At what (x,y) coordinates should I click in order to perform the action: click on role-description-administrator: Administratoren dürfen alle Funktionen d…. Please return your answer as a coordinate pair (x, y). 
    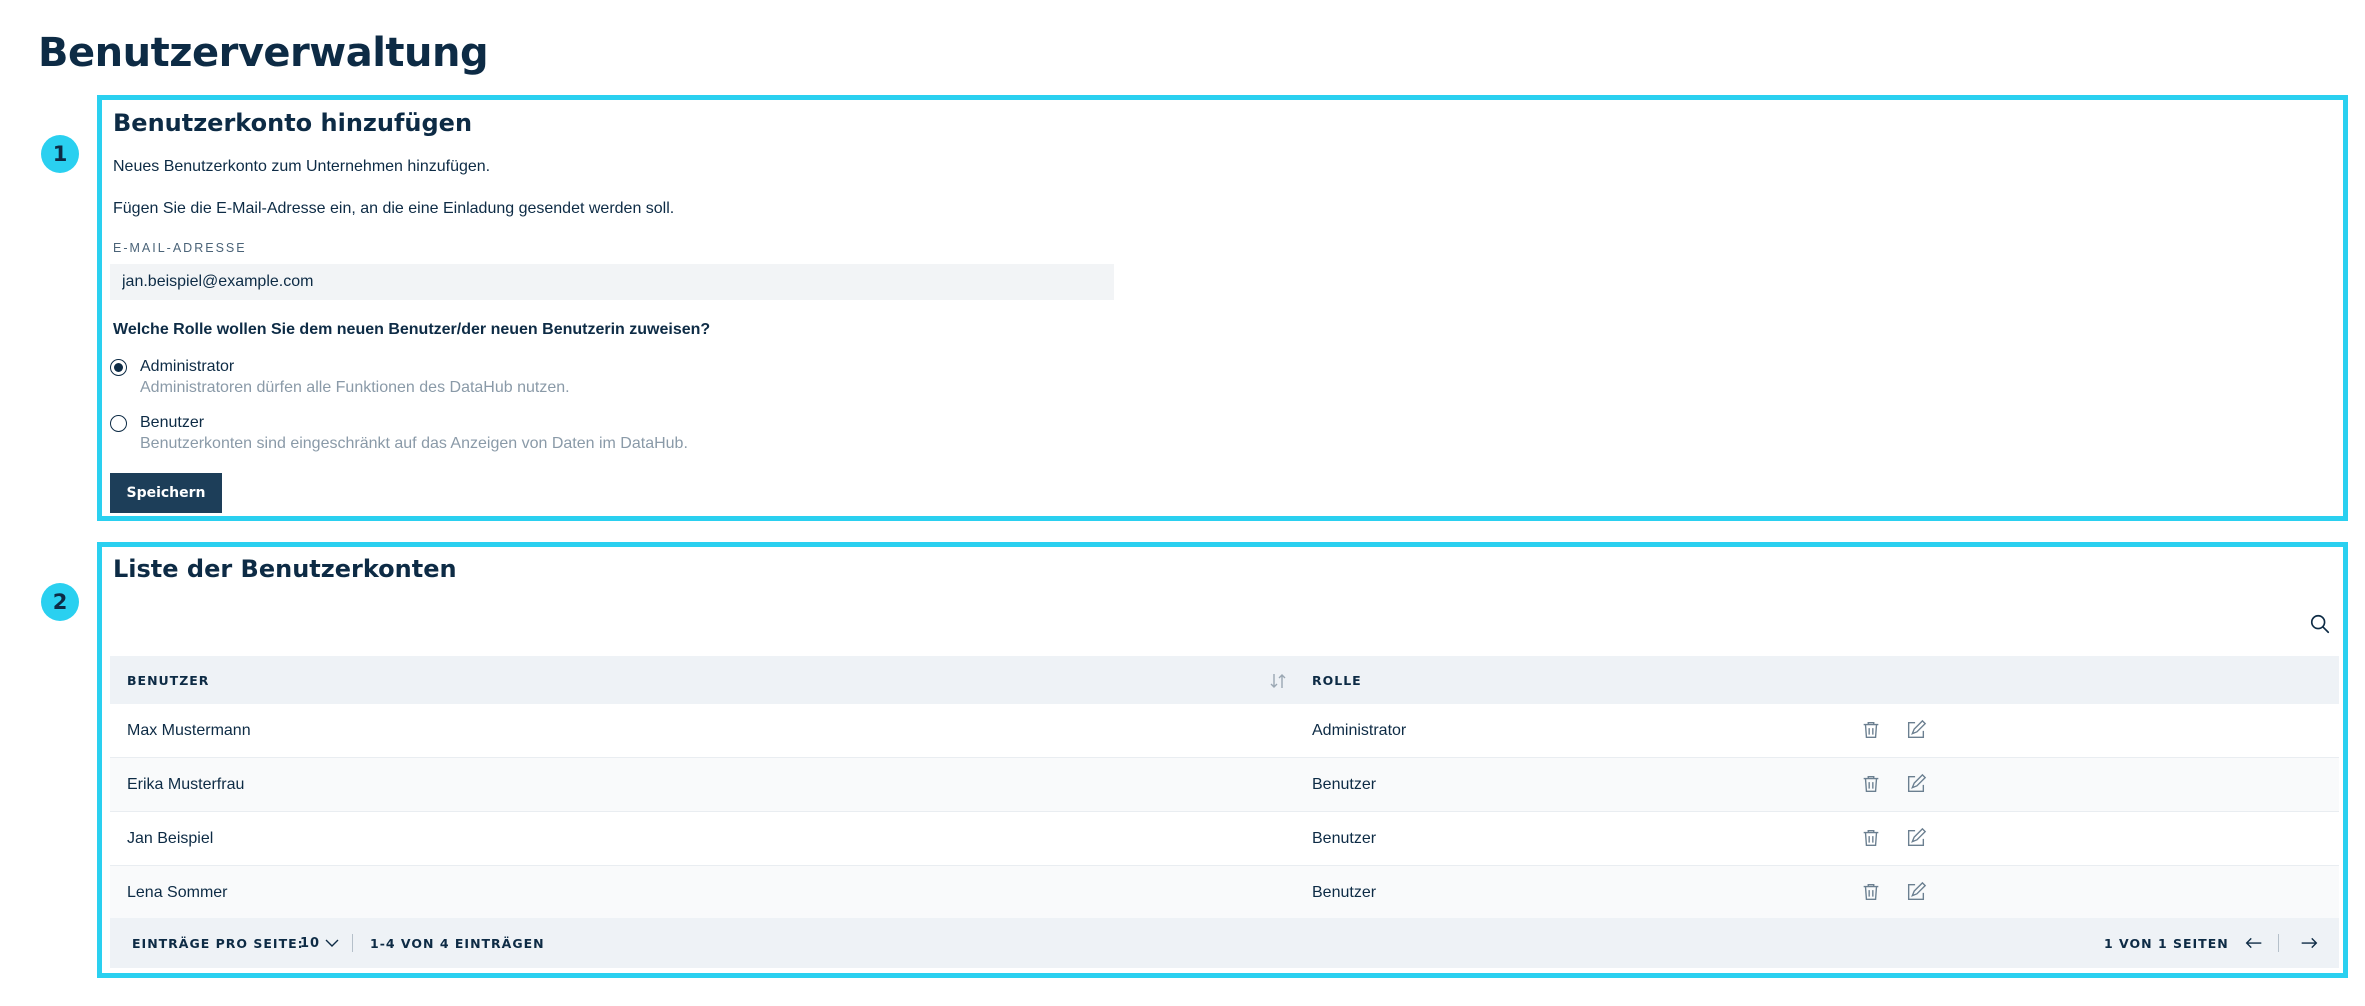
    Looking at the image, I should click on (355, 387).